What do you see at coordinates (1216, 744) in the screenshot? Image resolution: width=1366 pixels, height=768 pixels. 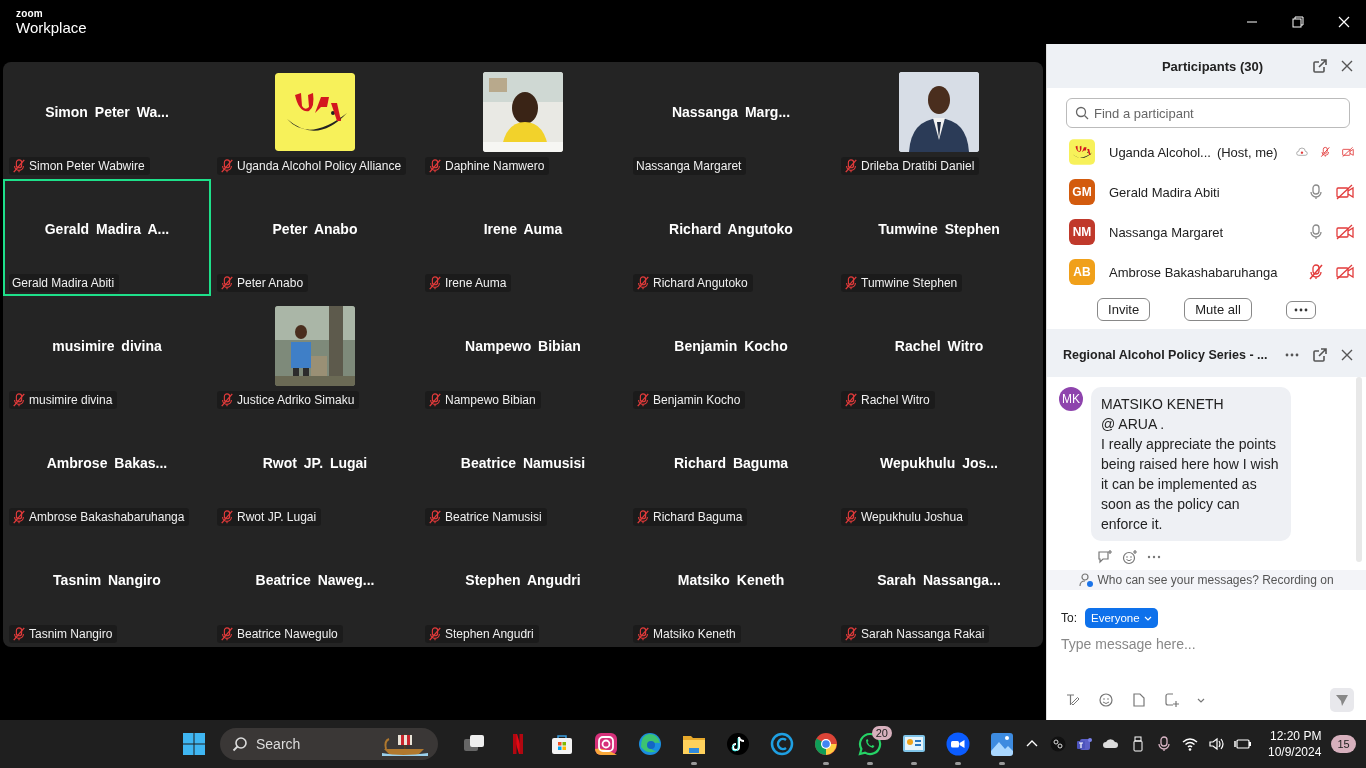 I see `volume-icon` at bounding box center [1216, 744].